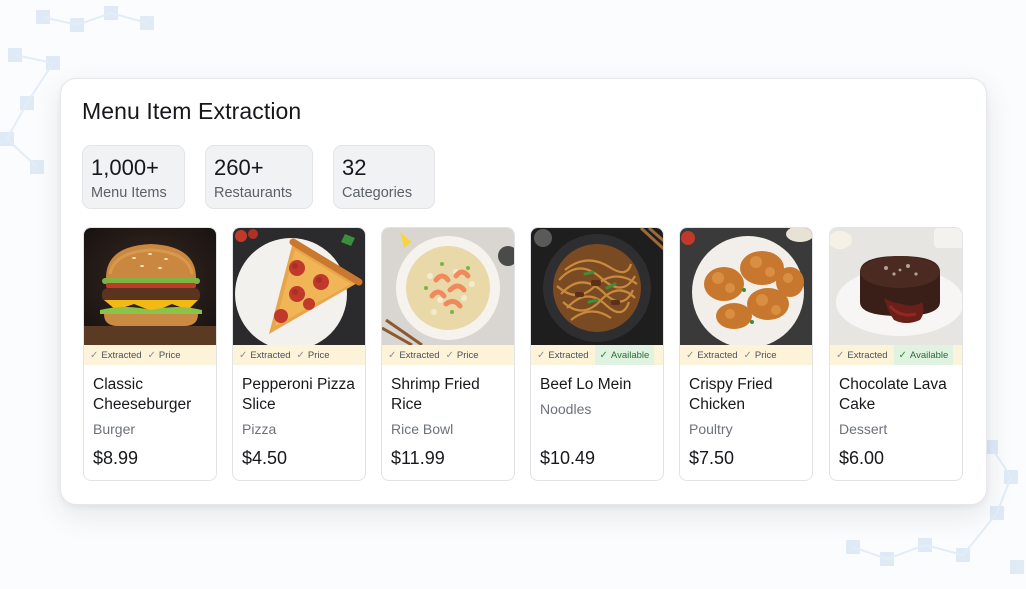 The image size is (1026, 589). I want to click on item-name: Pepperoni Pizza Slice, so click(298, 394).